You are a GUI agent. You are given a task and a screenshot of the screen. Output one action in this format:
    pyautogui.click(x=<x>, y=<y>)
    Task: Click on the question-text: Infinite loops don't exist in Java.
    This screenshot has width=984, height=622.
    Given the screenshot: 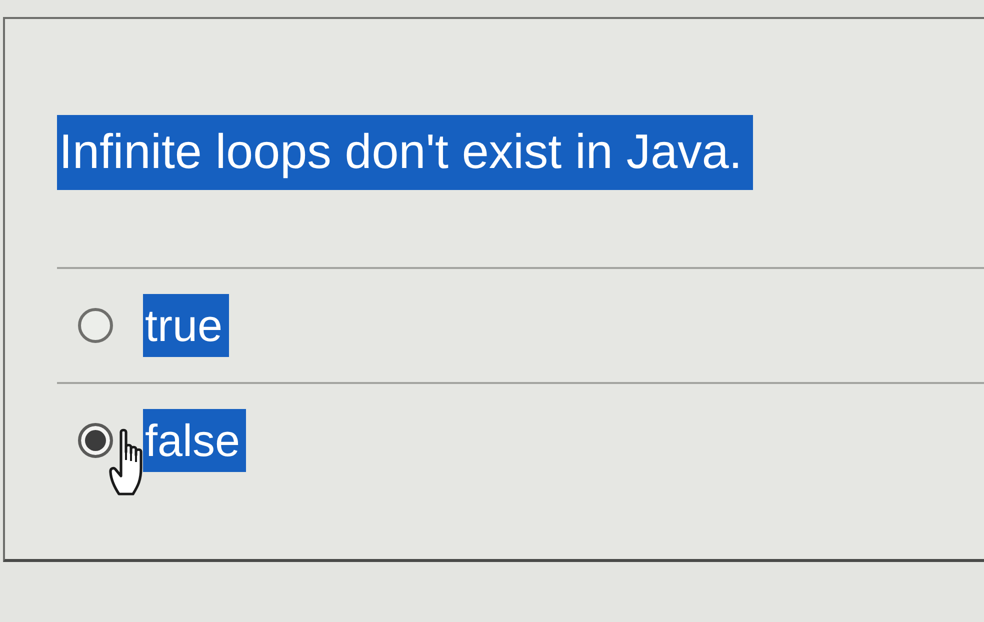 What is the action you would take?
    pyautogui.click(x=405, y=152)
    